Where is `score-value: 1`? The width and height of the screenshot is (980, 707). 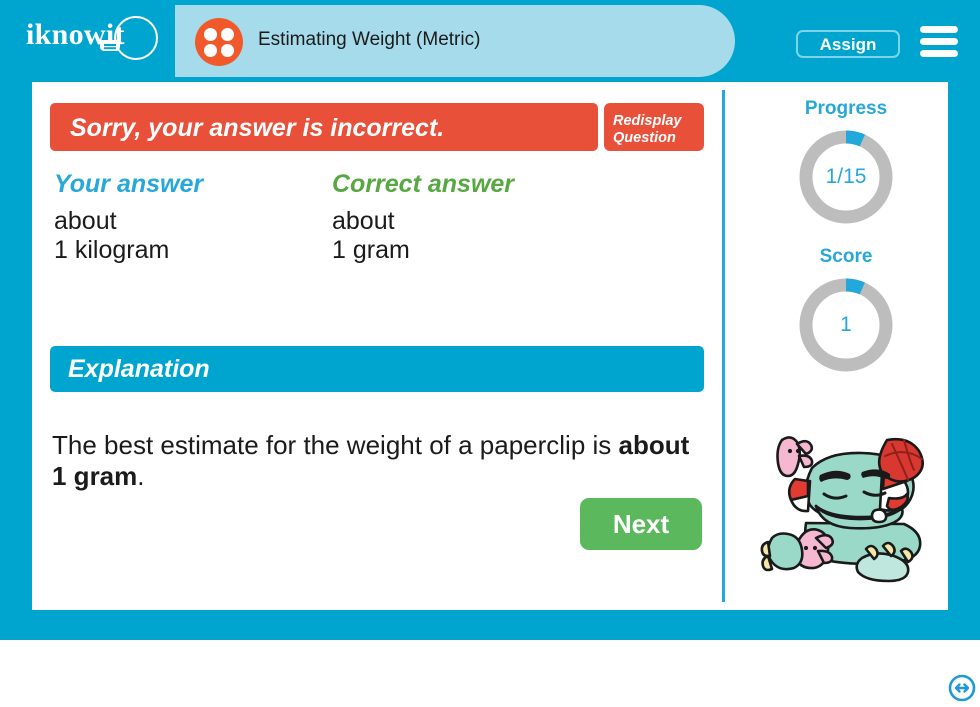
score-value: 1 is located at coordinates (846, 324).